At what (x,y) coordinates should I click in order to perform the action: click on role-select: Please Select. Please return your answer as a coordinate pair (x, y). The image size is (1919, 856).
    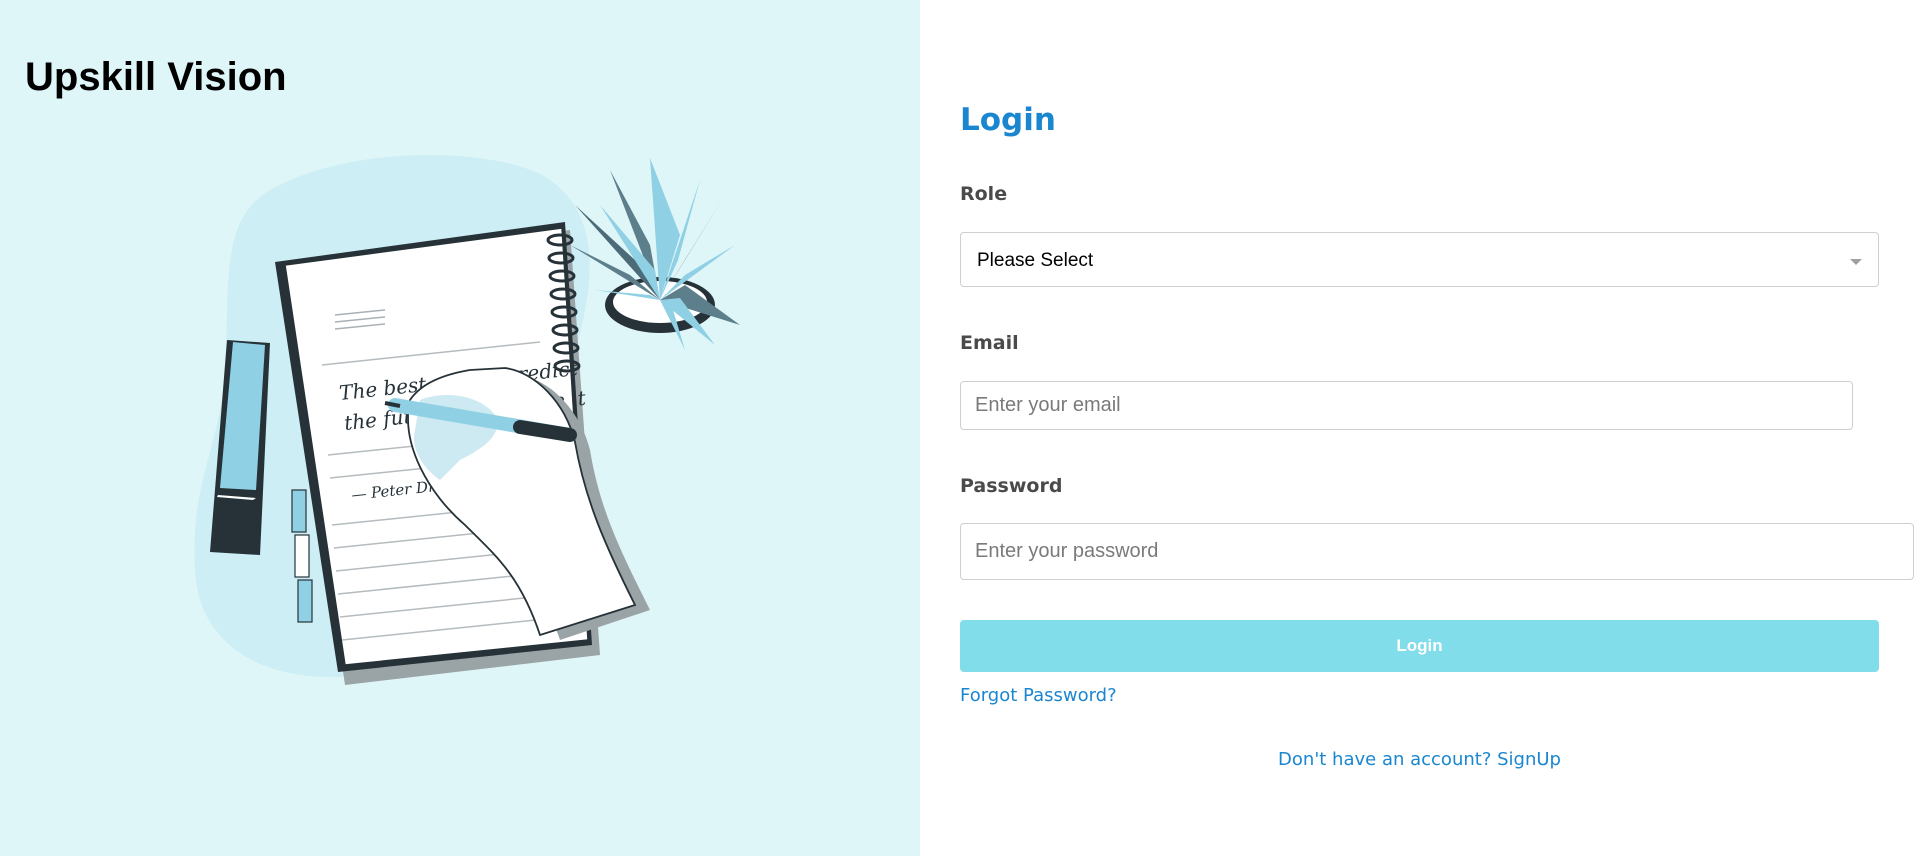
    Looking at the image, I should click on (1419, 259).